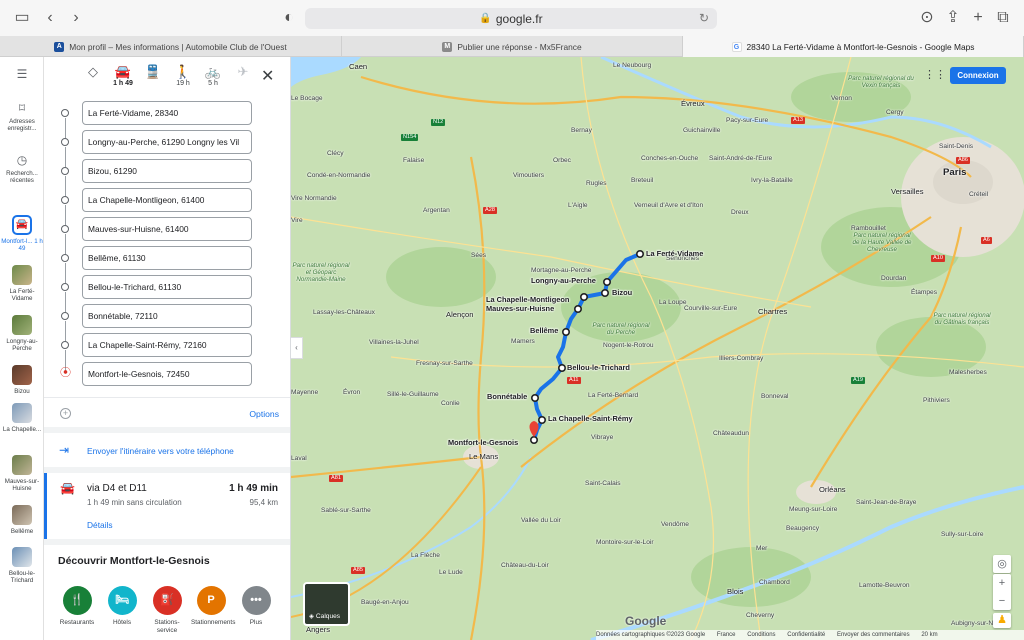 Image resolution: width=1024 pixels, height=640 pixels. What do you see at coordinates (478, 255) in the screenshot?
I see `place-label: Sées` at bounding box center [478, 255].